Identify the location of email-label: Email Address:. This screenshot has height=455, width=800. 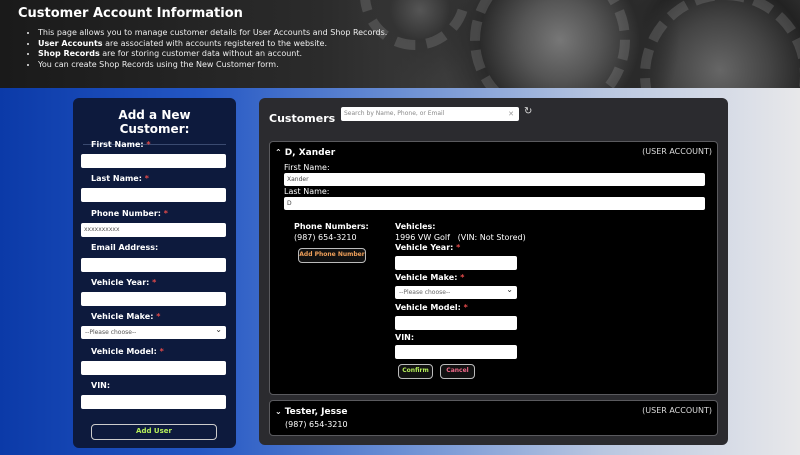
(125, 247).